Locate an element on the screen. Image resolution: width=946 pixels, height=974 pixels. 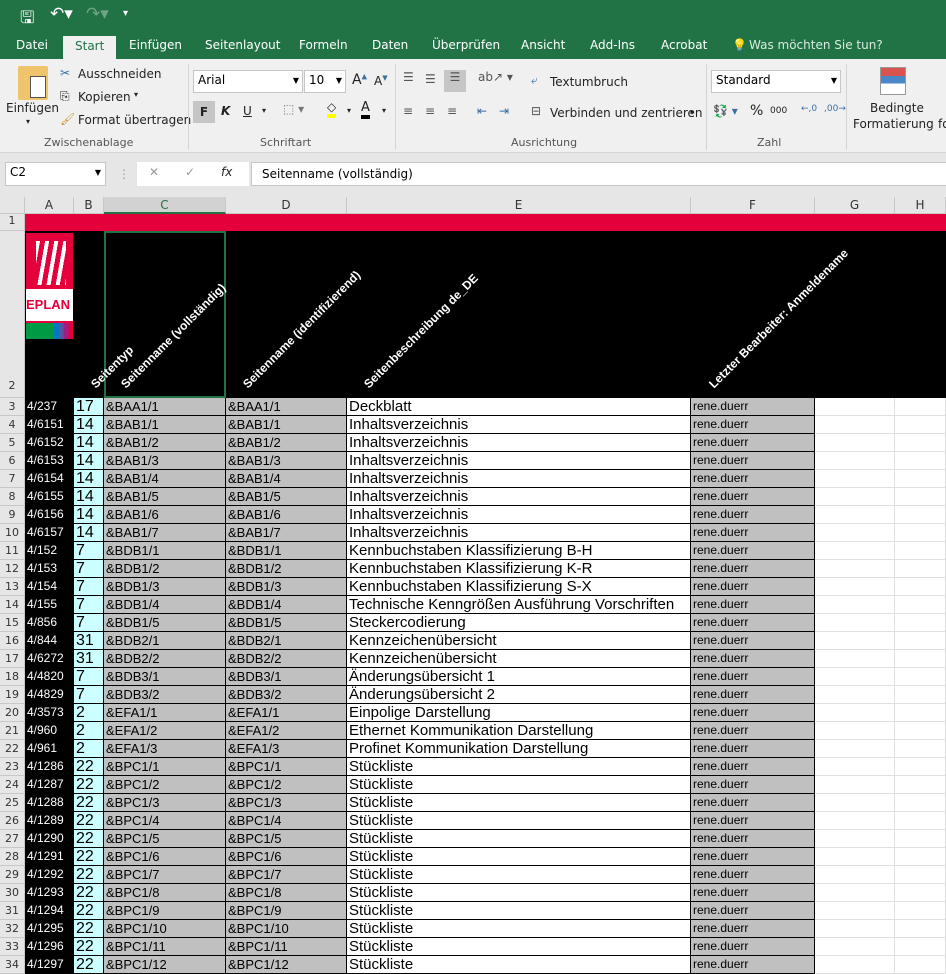
cell-beschreibung: Kennzeichenübersicht is located at coordinates (519, 641).